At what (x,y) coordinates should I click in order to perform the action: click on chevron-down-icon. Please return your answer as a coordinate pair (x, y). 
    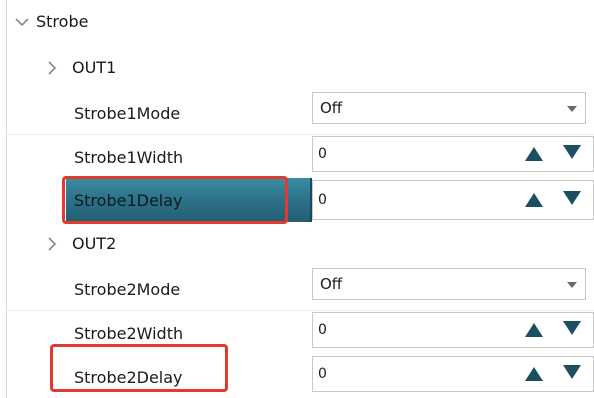
    Looking at the image, I should click on (22, 22).